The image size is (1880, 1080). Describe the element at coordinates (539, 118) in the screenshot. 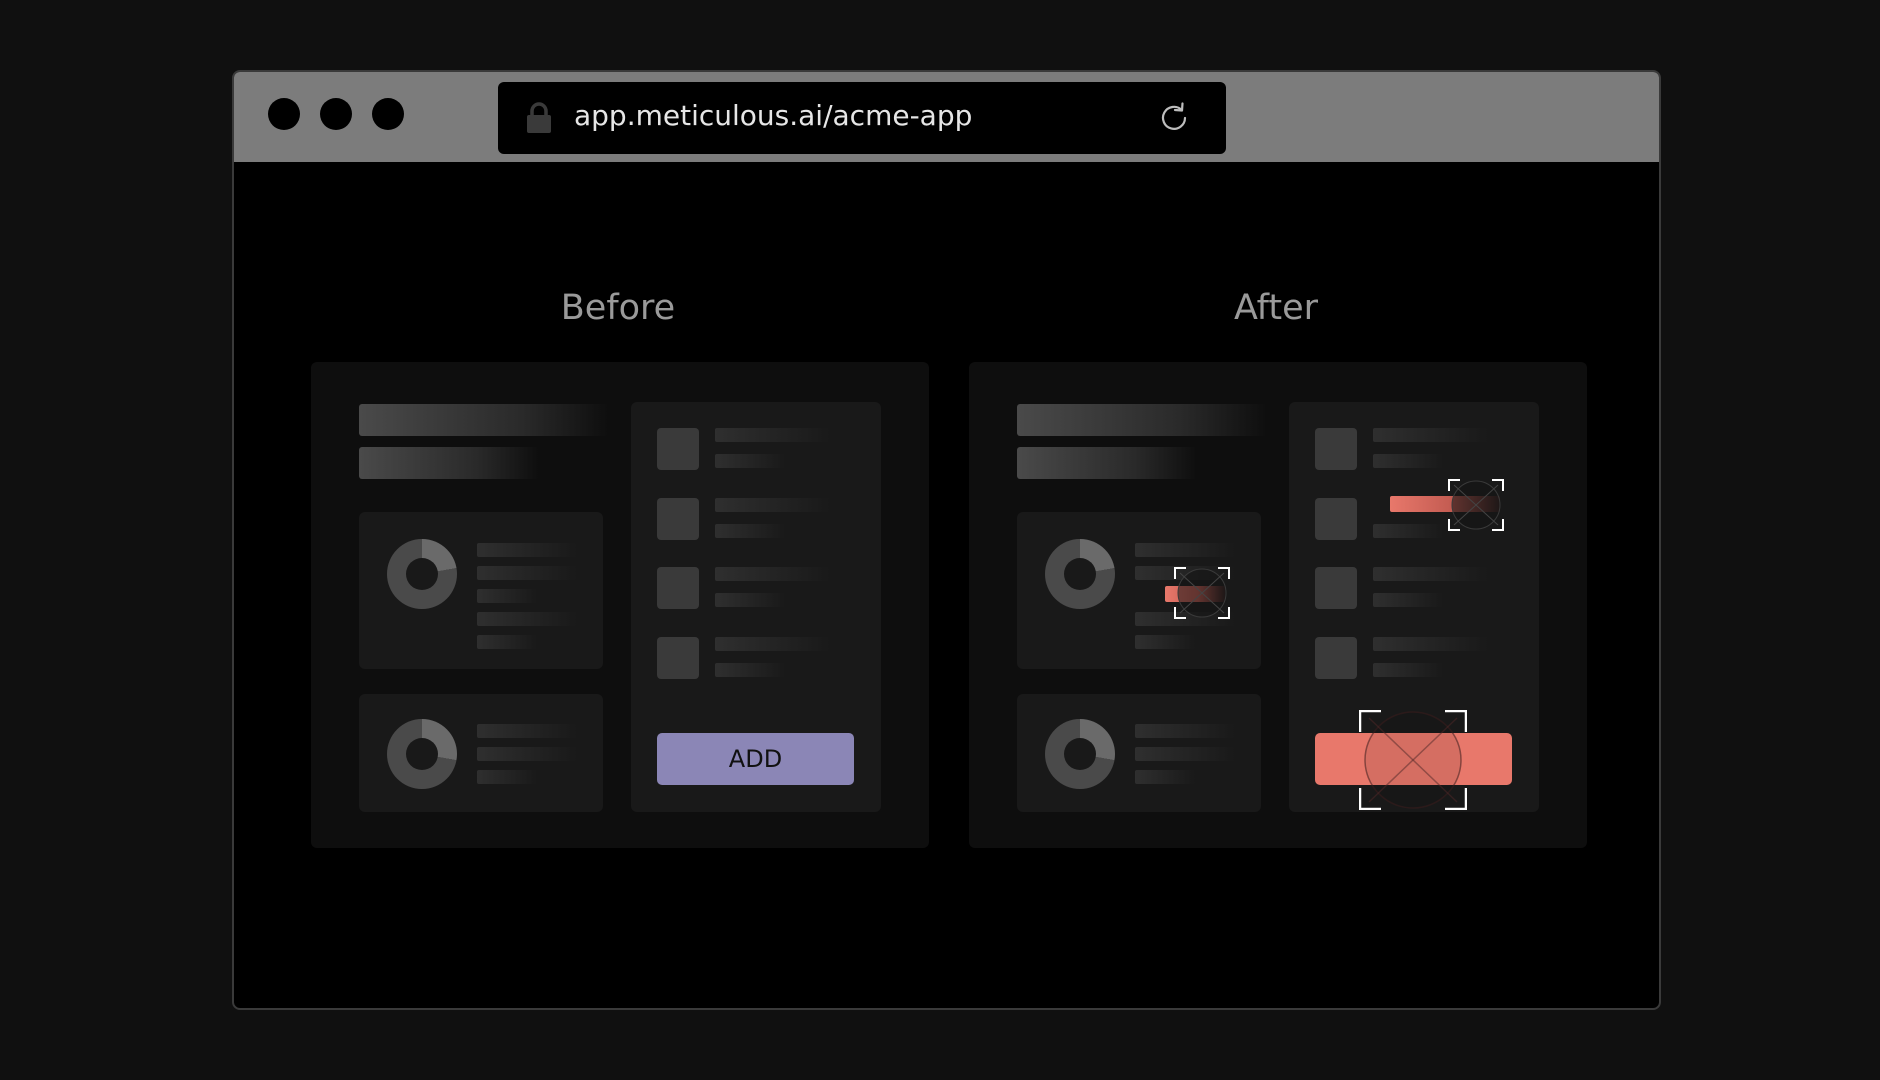

I see `lock-icon` at that location.